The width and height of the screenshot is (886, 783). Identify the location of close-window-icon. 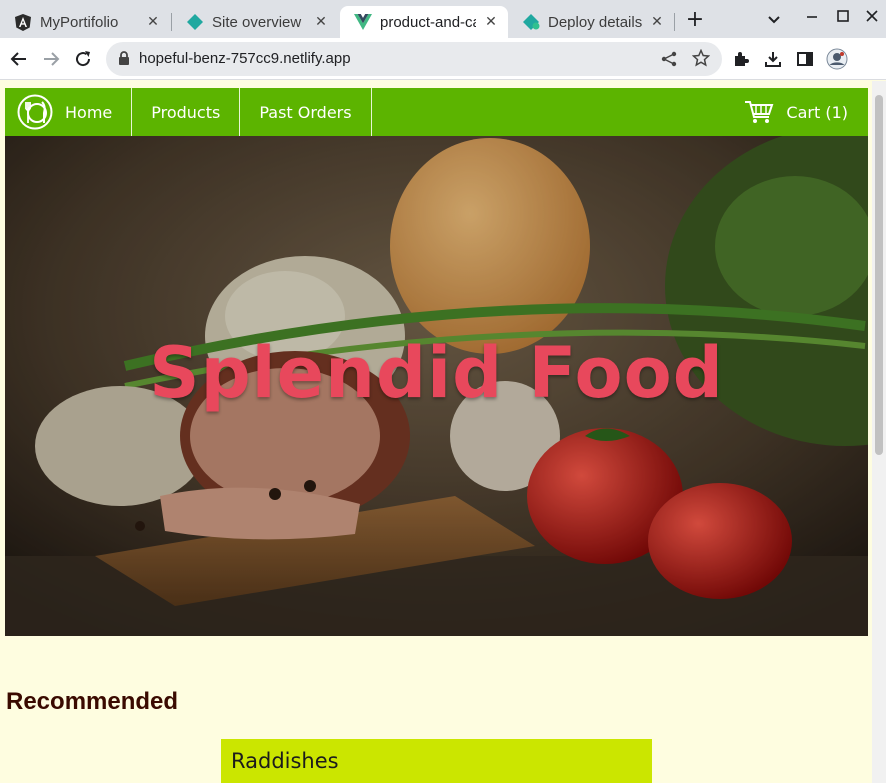
(872, 16).